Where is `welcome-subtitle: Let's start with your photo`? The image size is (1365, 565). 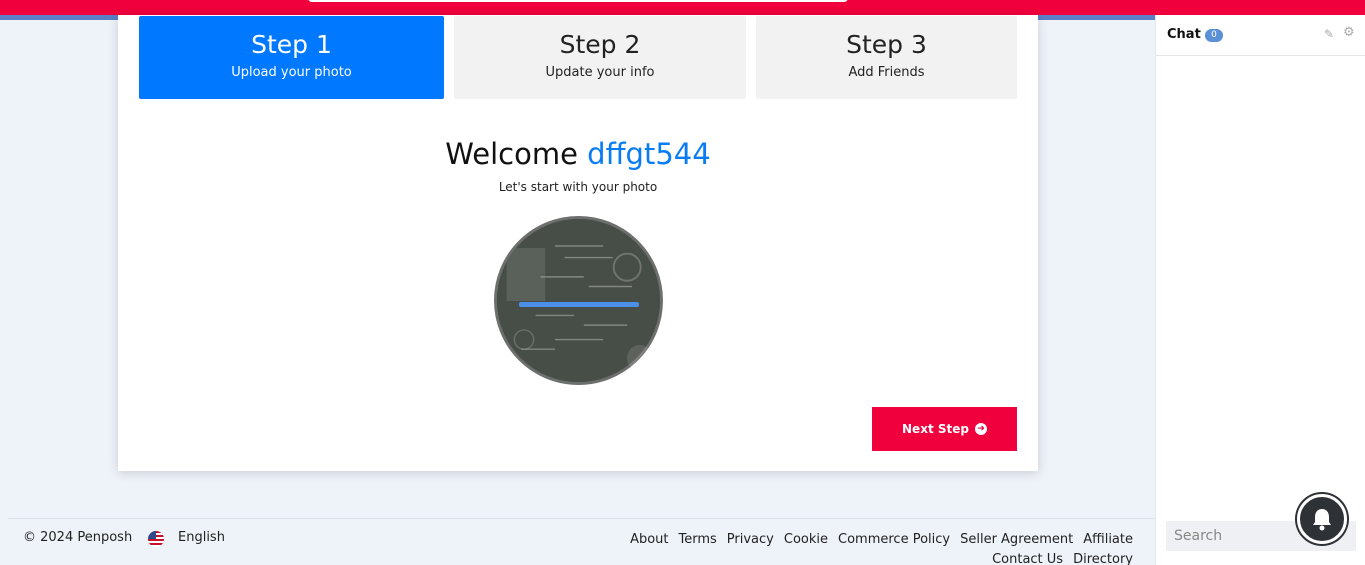
welcome-subtitle: Let's start with your photo is located at coordinates (578, 187).